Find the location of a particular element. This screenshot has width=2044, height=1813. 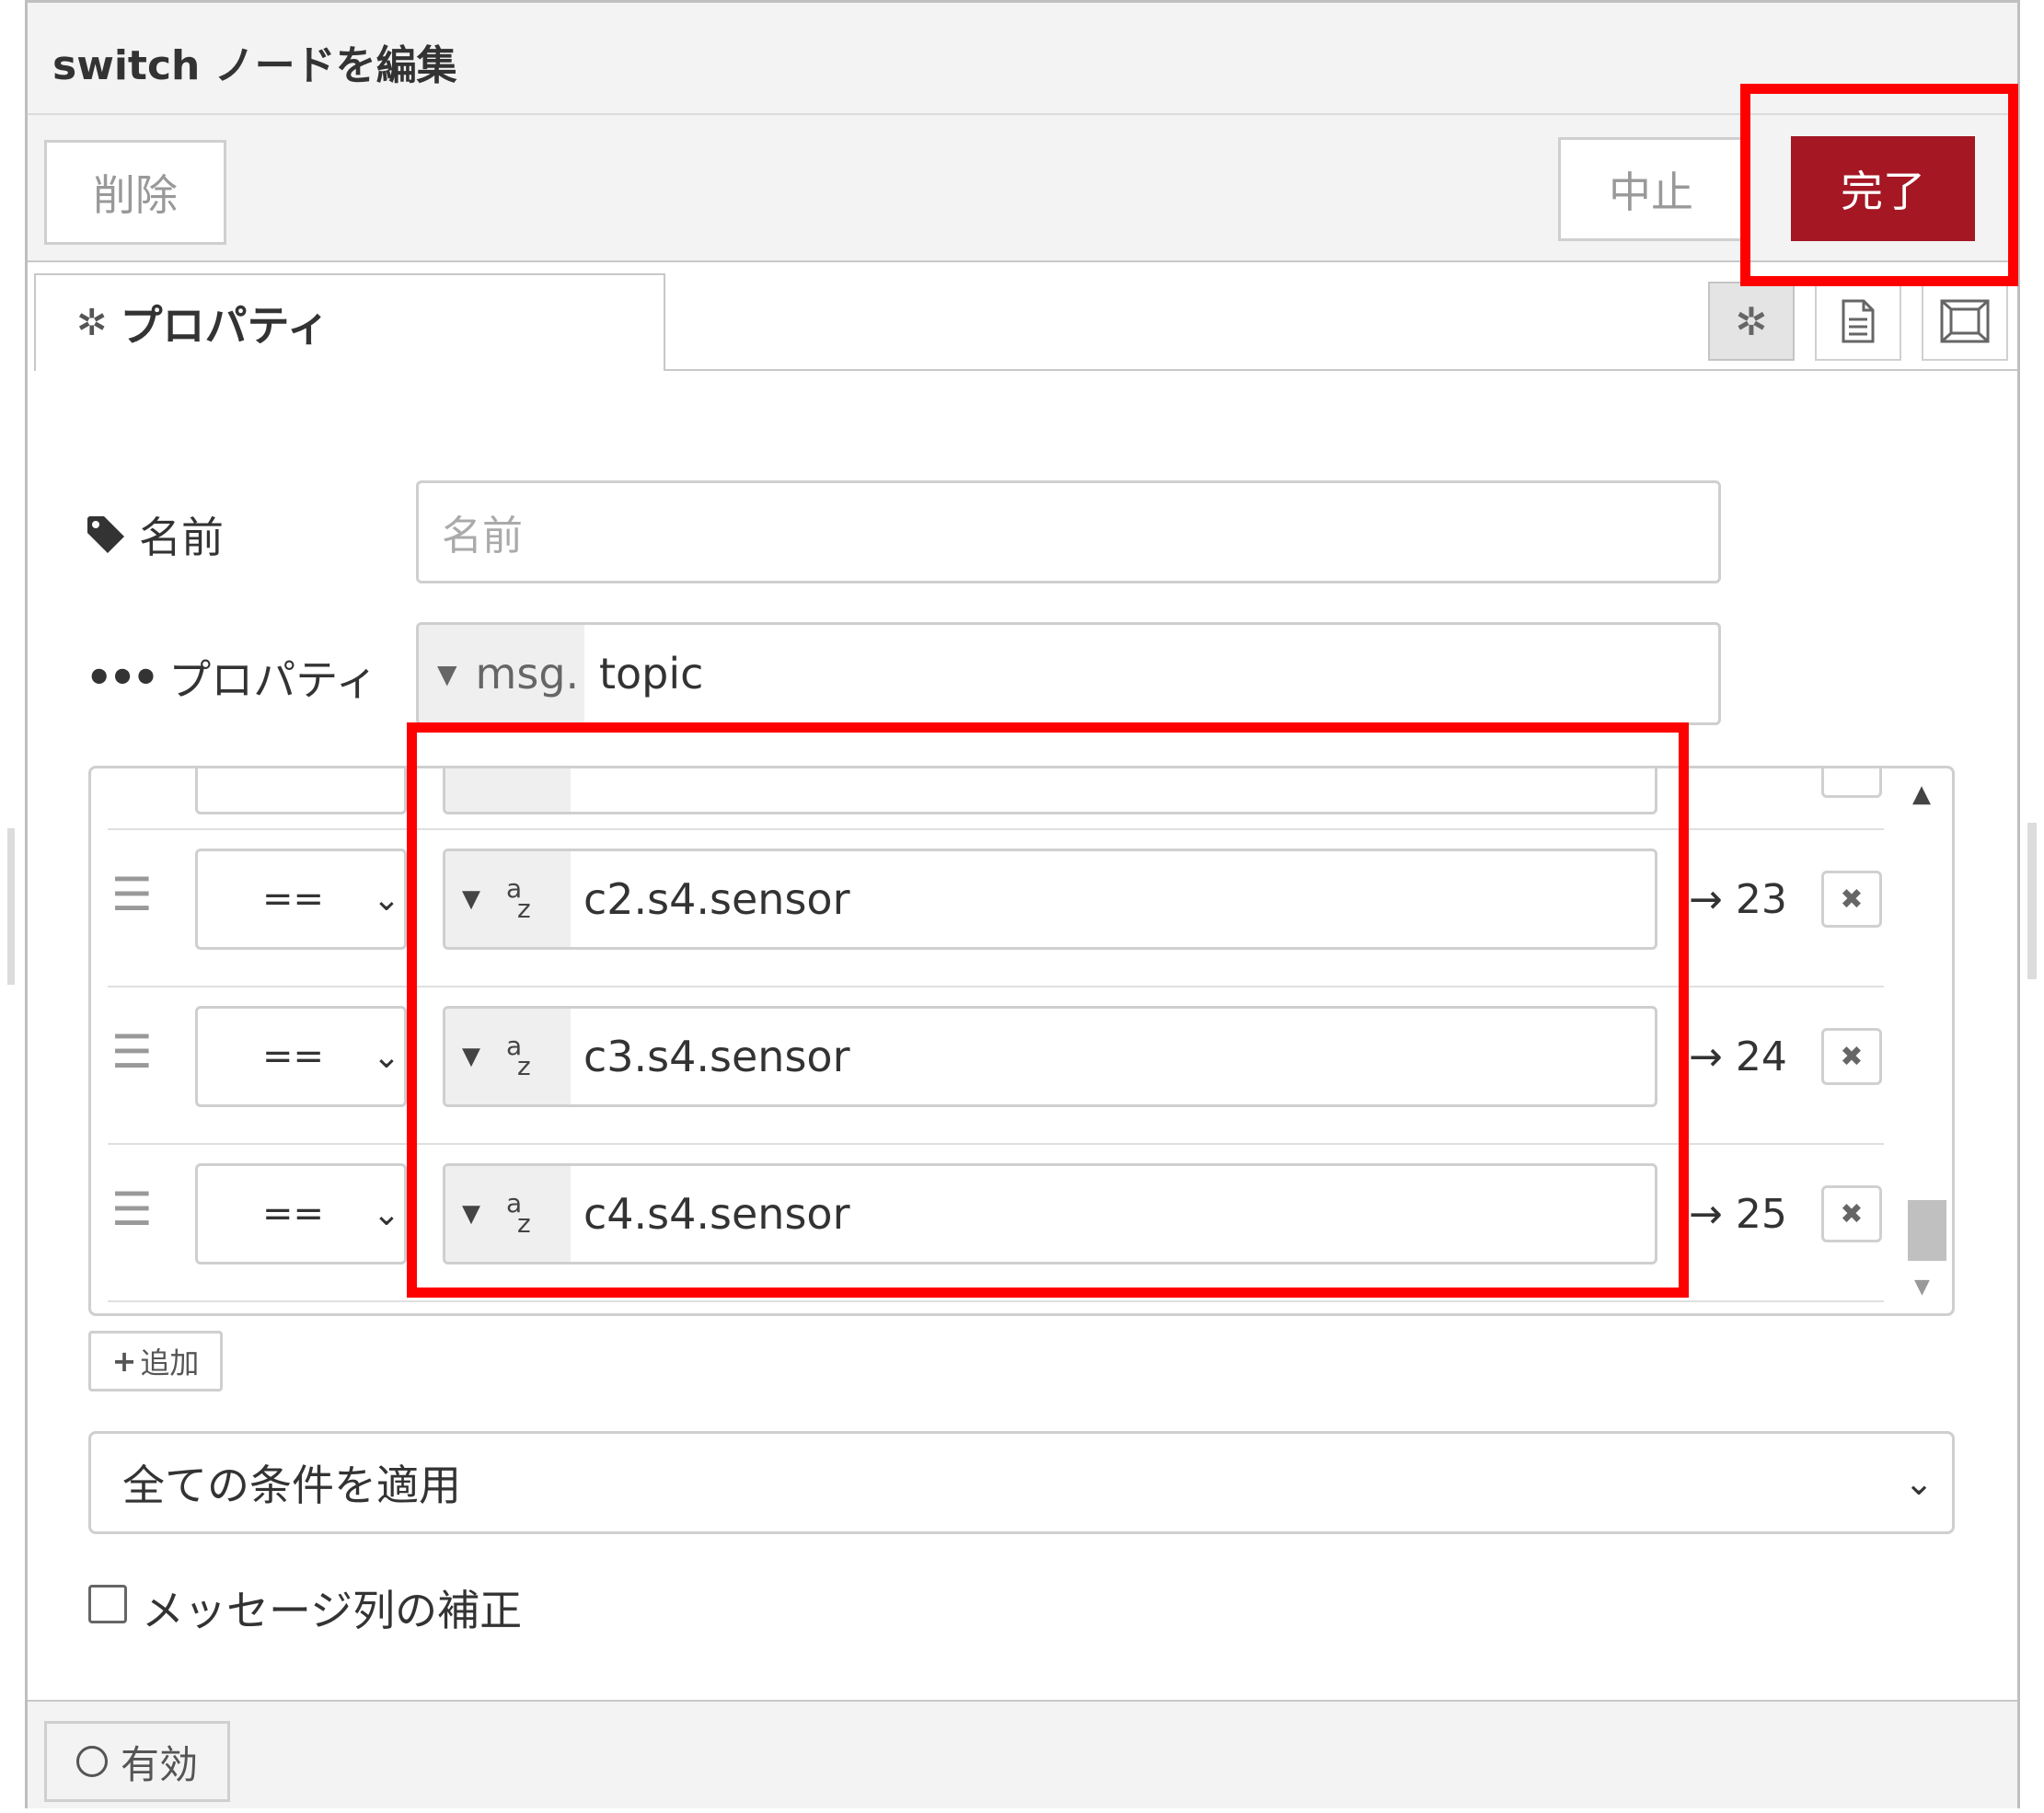

left-resize-handle is located at coordinates (11, 906).